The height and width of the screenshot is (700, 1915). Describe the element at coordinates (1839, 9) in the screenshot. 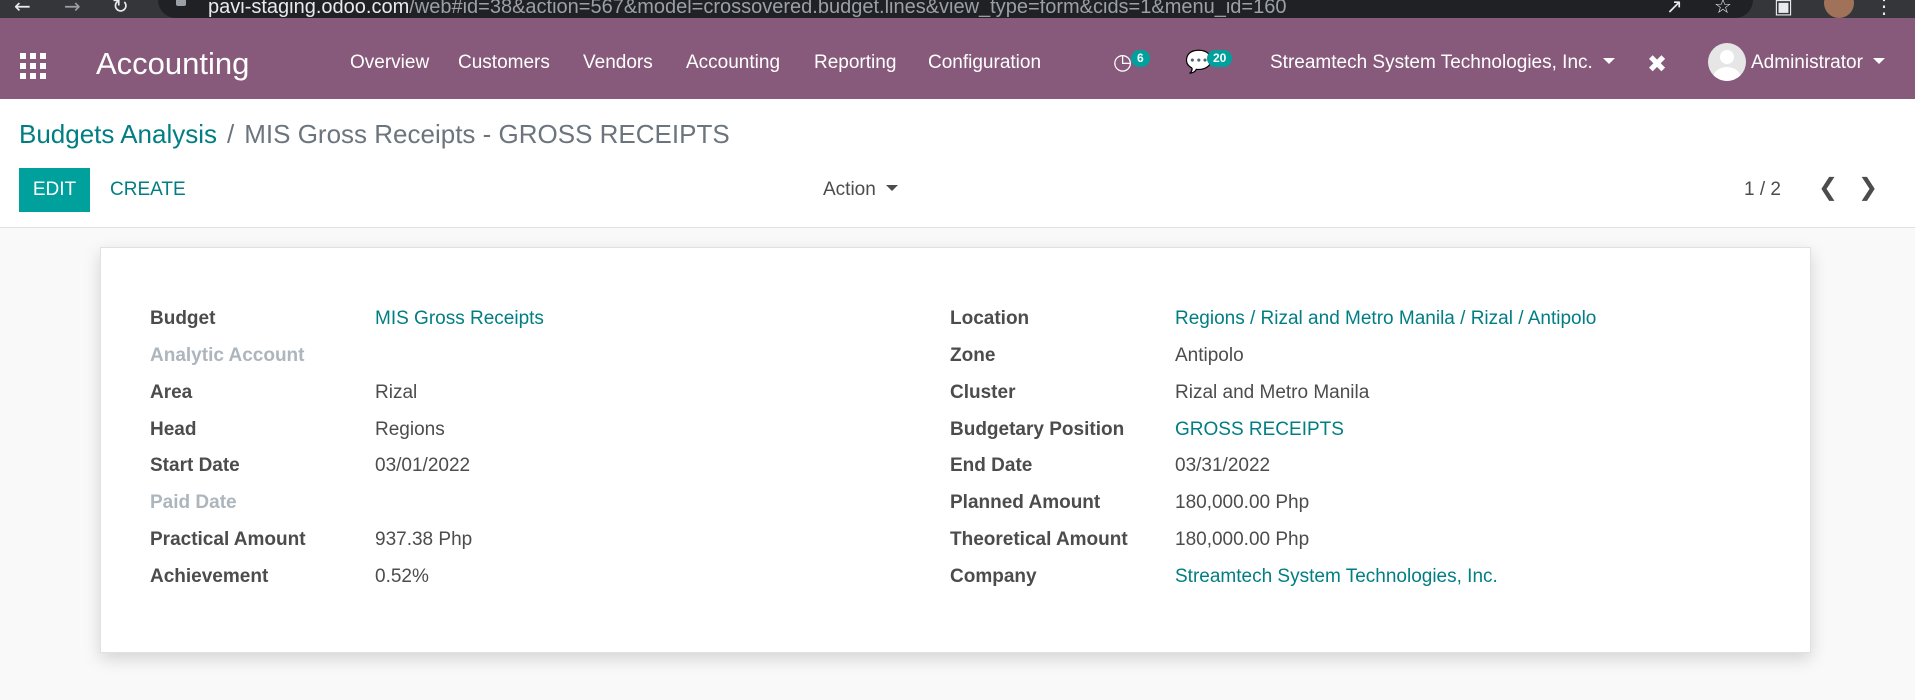

I see `browser-profile-avatar` at that location.